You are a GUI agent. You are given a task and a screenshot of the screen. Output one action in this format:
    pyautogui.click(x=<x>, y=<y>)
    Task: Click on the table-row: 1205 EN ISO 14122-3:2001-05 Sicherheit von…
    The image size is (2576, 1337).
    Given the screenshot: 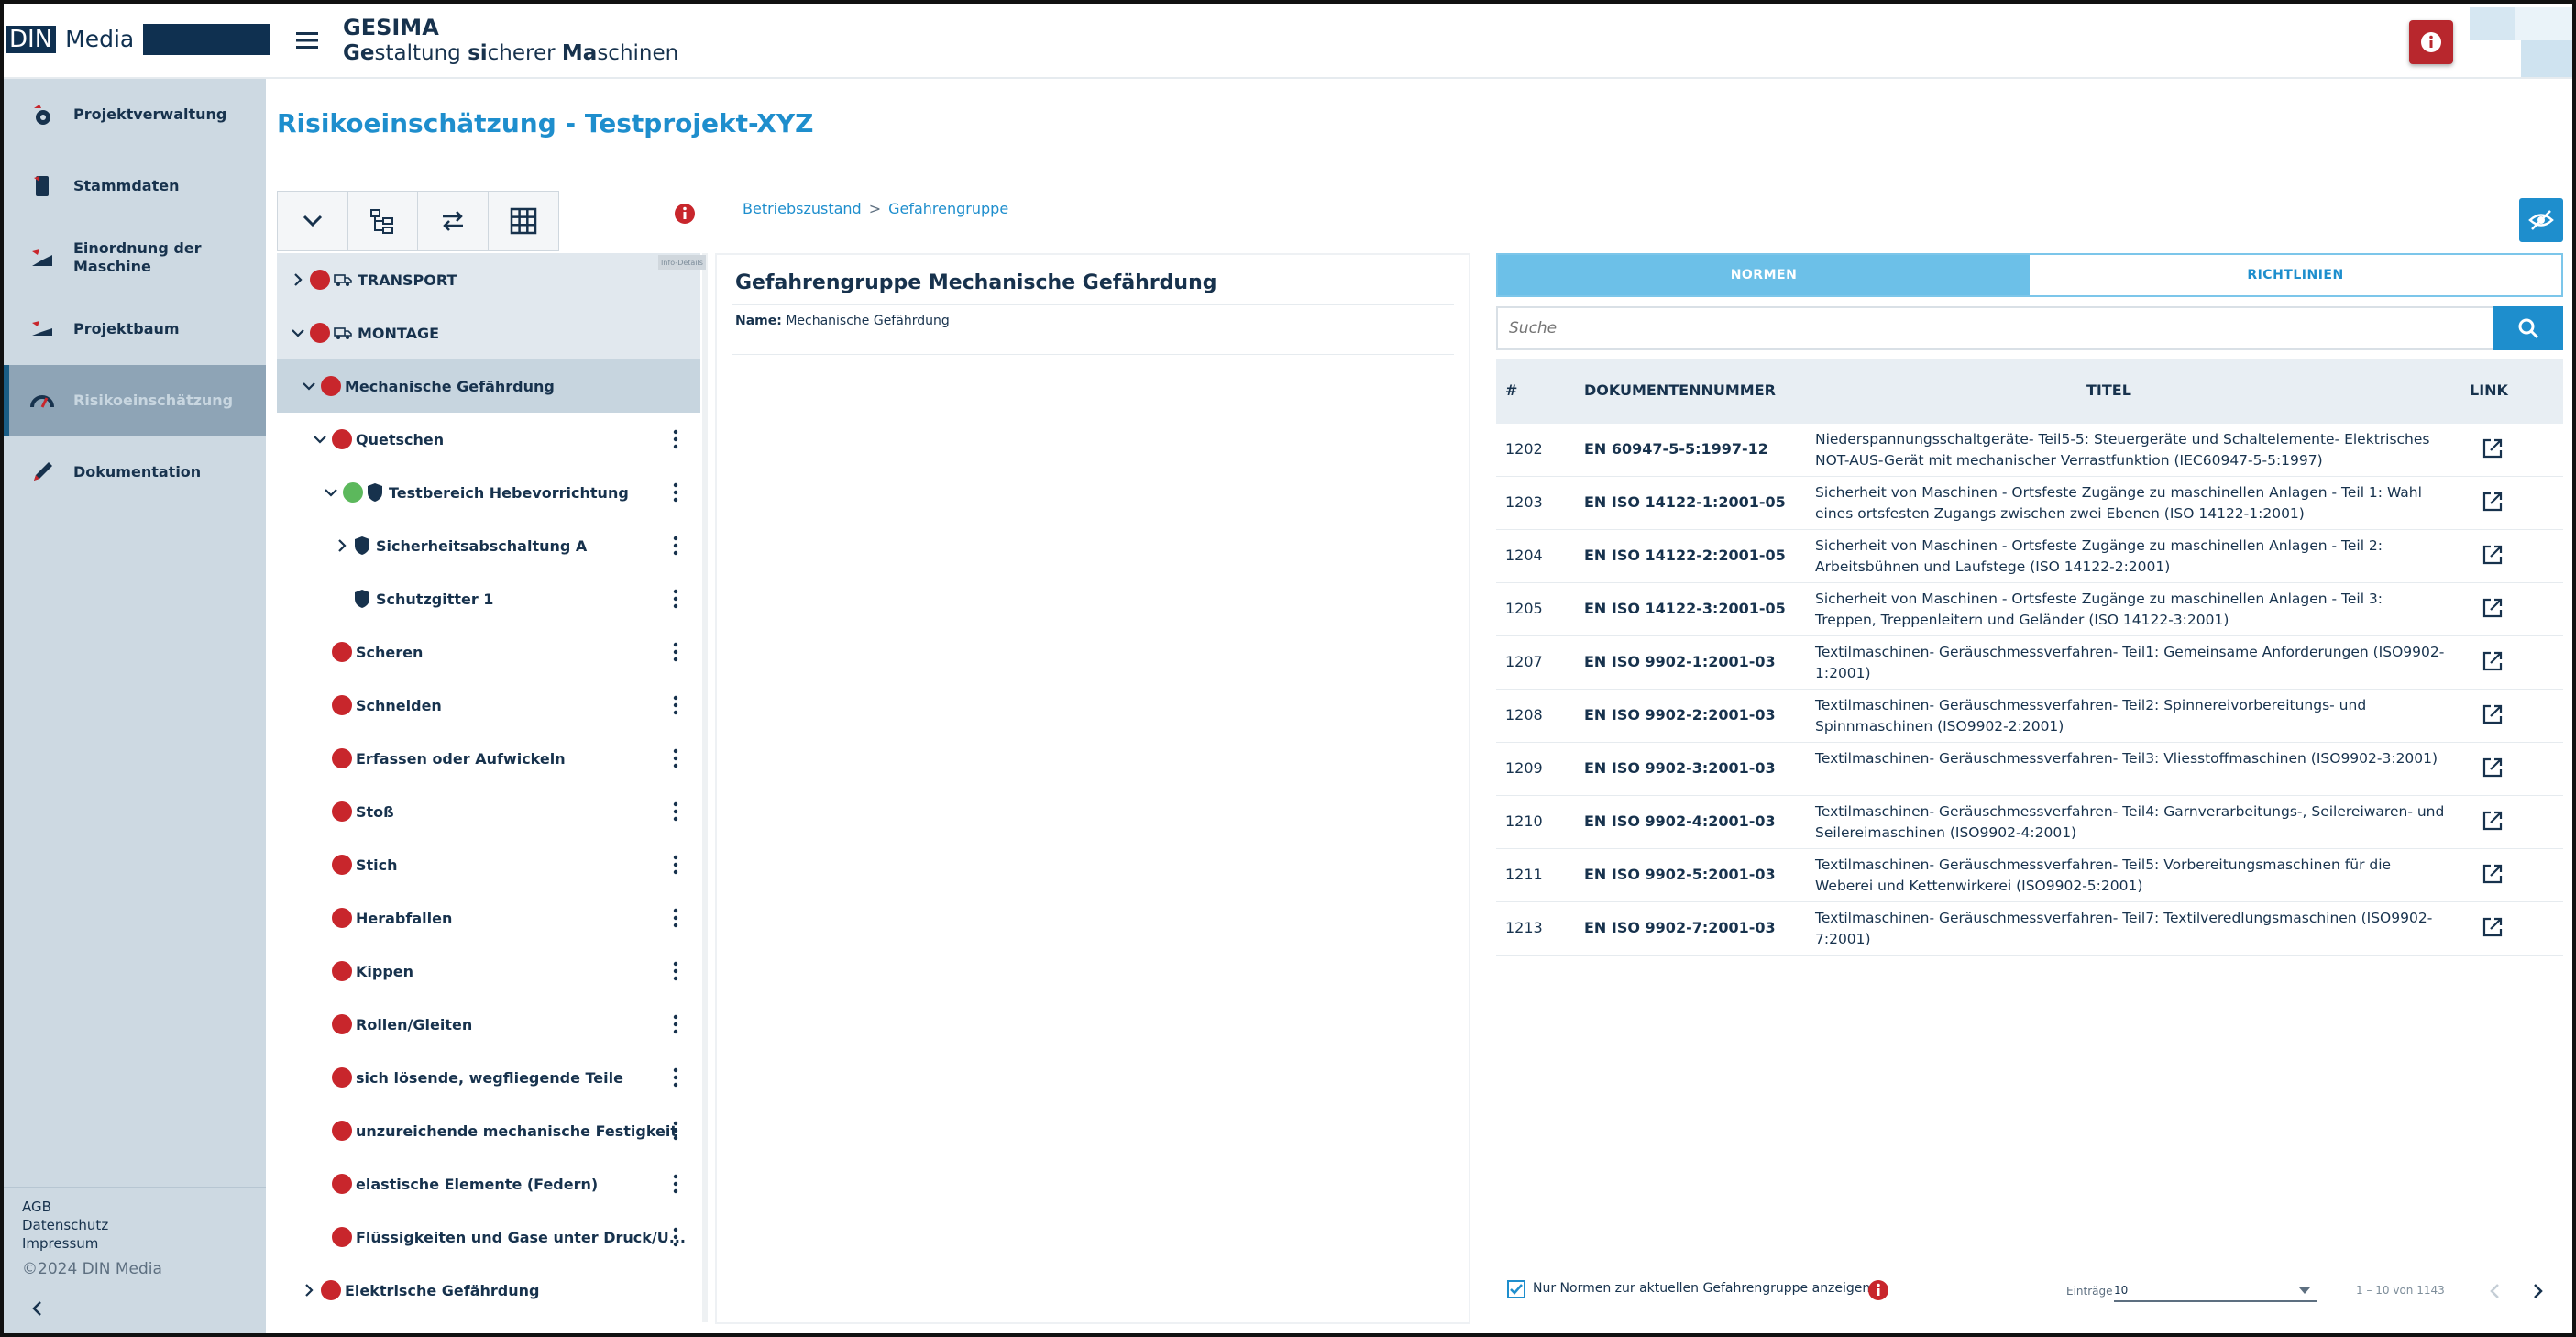 What is the action you would take?
    pyautogui.click(x=2030, y=609)
    